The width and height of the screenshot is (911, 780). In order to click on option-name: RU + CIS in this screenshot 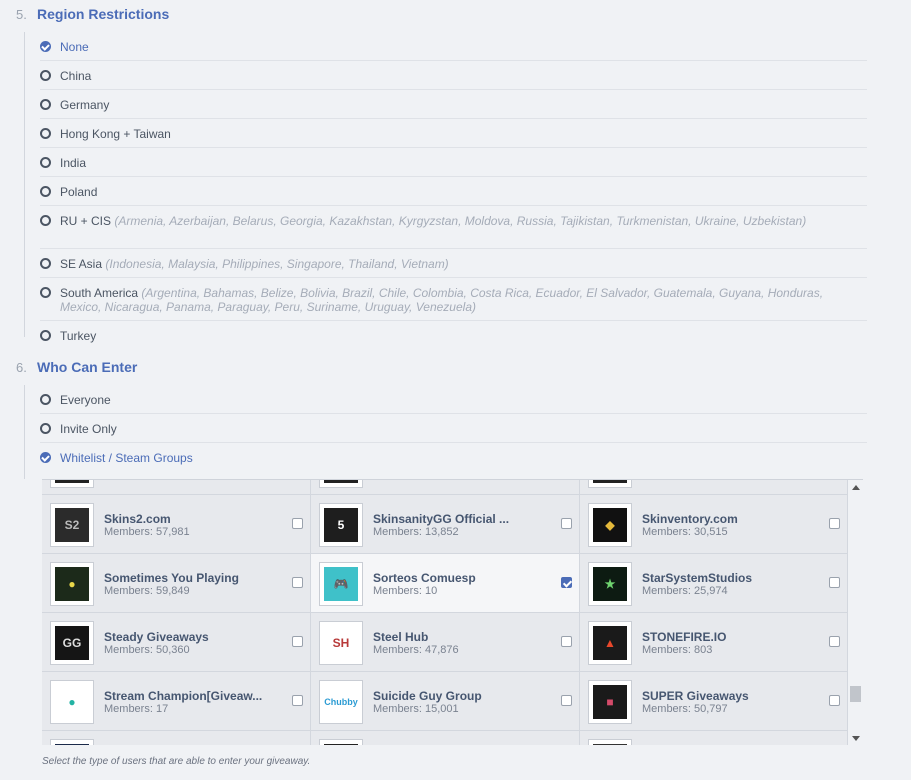, I will do `click(86, 221)`.